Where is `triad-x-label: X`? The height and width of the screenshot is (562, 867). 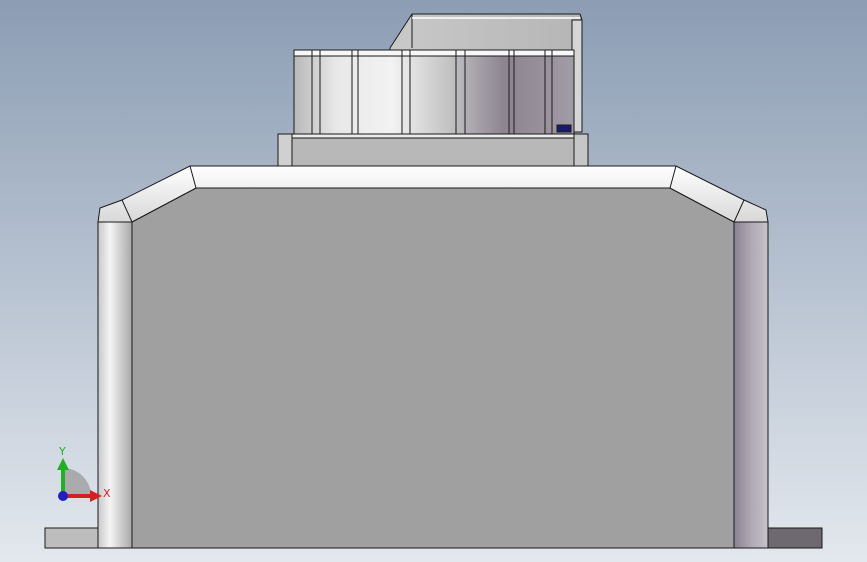 triad-x-label: X is located at coordinates (107, 493).